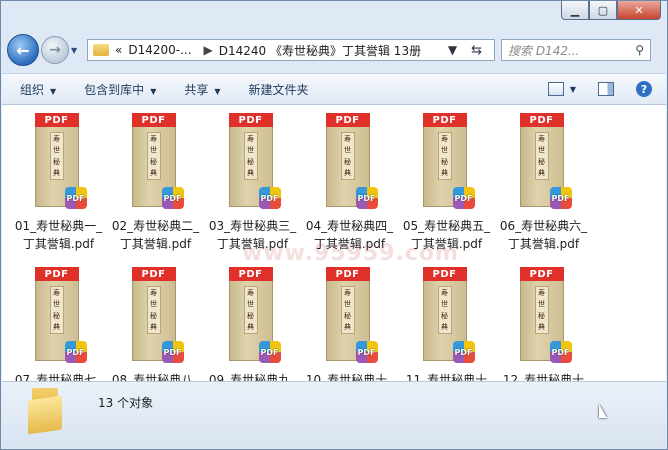 Image resolution: width=668 pixels, height=450 pixels. I want to click on file-item: 寿世秘典 PDF PDF 07_寿世秘典七_ 丁其誉辑.pdf, so click(58, 325).